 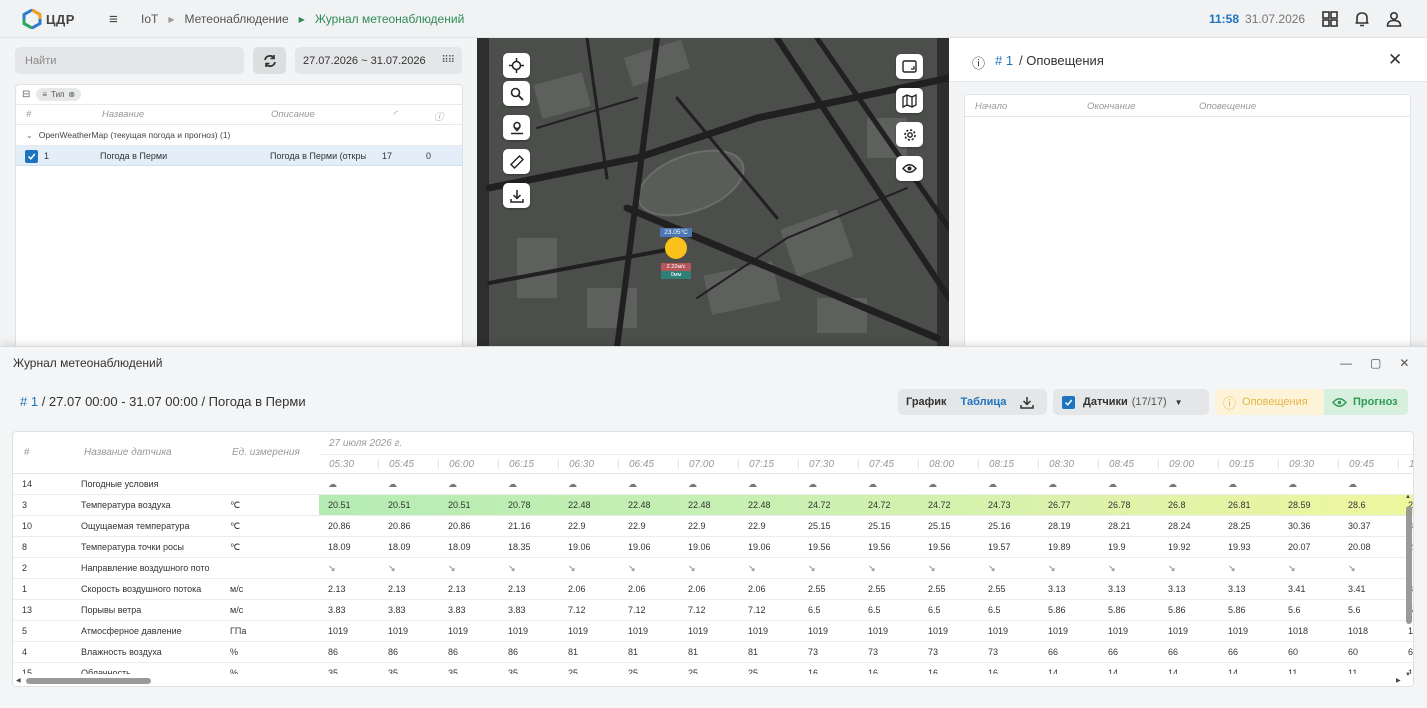 I want to click on col-name: Название, so click(x=123, y=114).